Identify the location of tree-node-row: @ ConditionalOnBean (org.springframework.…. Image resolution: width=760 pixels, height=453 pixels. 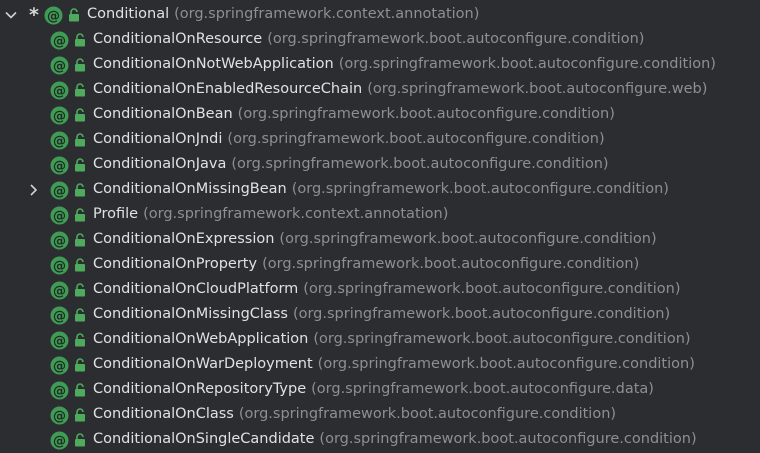
(380, 115).